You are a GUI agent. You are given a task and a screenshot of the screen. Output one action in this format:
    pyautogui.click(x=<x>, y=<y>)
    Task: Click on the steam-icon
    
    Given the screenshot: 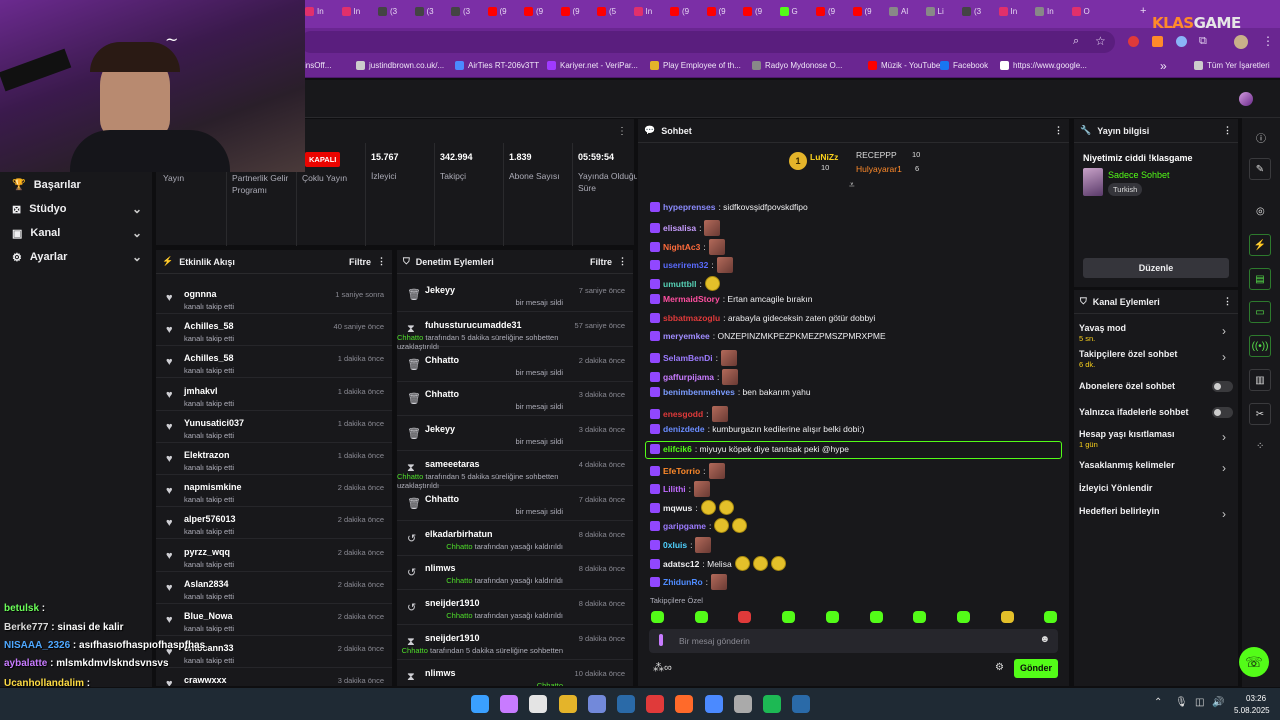 What is the action you would take?
    pyautogui.click(x=801, y=704)
    